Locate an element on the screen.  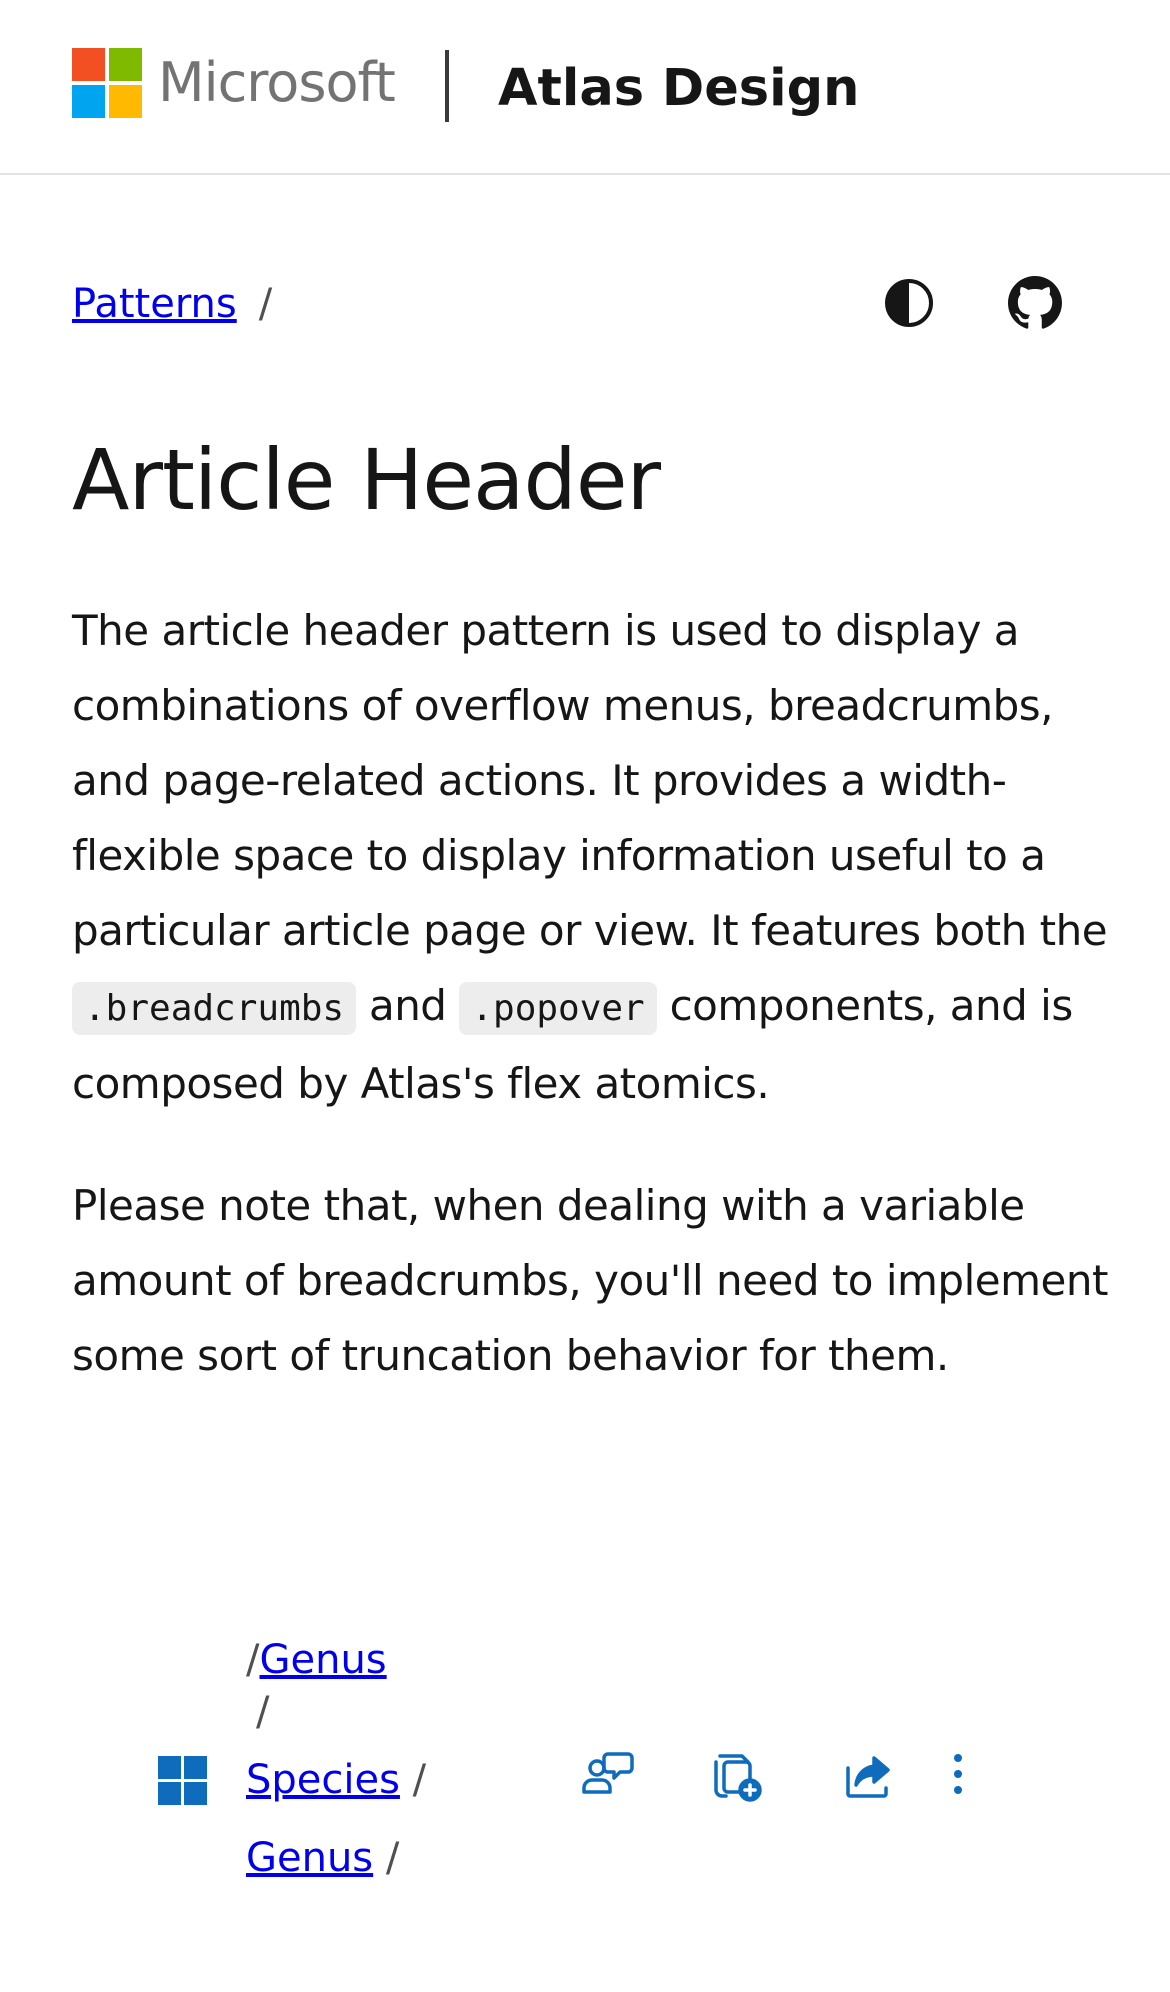
site-header: Microsoft Atlas Design is located at coordinates (585, 87).